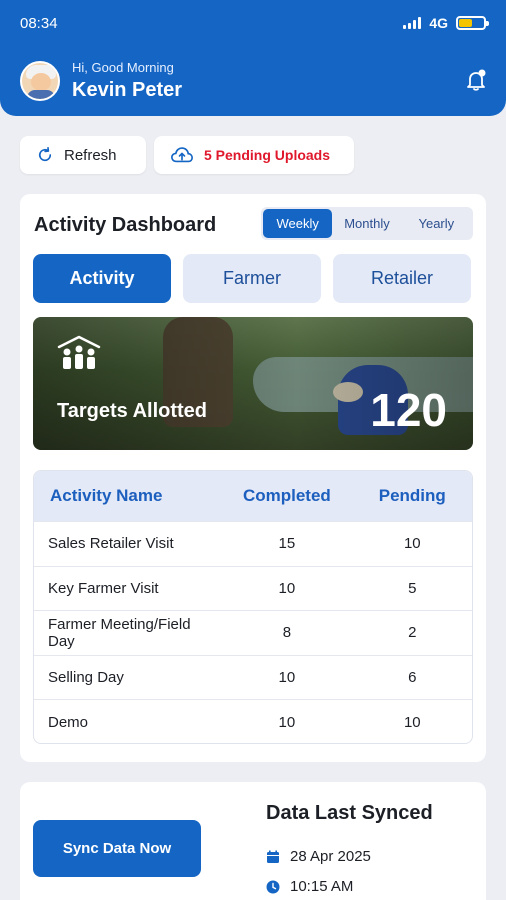 This screenshot has height=900, width=506. I want to click on status-indicators: 4G, so click(446, 23).